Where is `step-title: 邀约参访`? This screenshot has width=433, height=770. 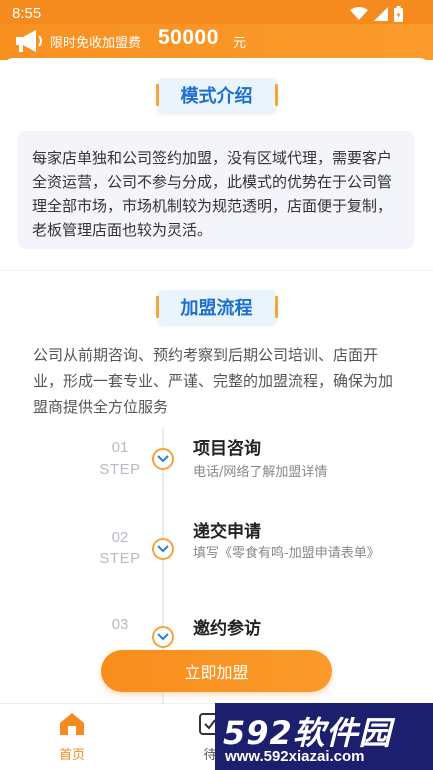
step-title: 邀约参访 is located at coordinates (227, 629).